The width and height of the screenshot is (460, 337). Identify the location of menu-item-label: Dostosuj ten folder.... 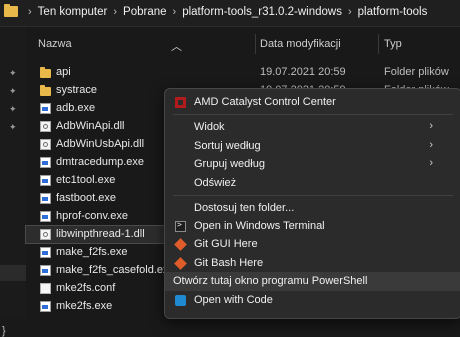
(244, 208).